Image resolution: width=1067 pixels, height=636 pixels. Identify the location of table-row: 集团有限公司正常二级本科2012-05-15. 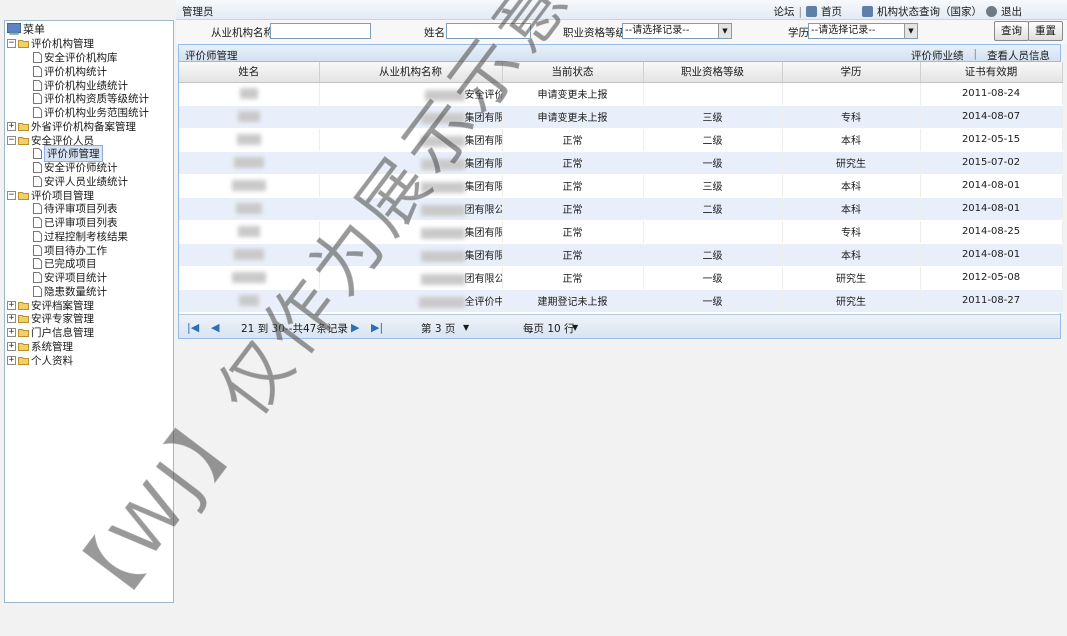
(621, 140).